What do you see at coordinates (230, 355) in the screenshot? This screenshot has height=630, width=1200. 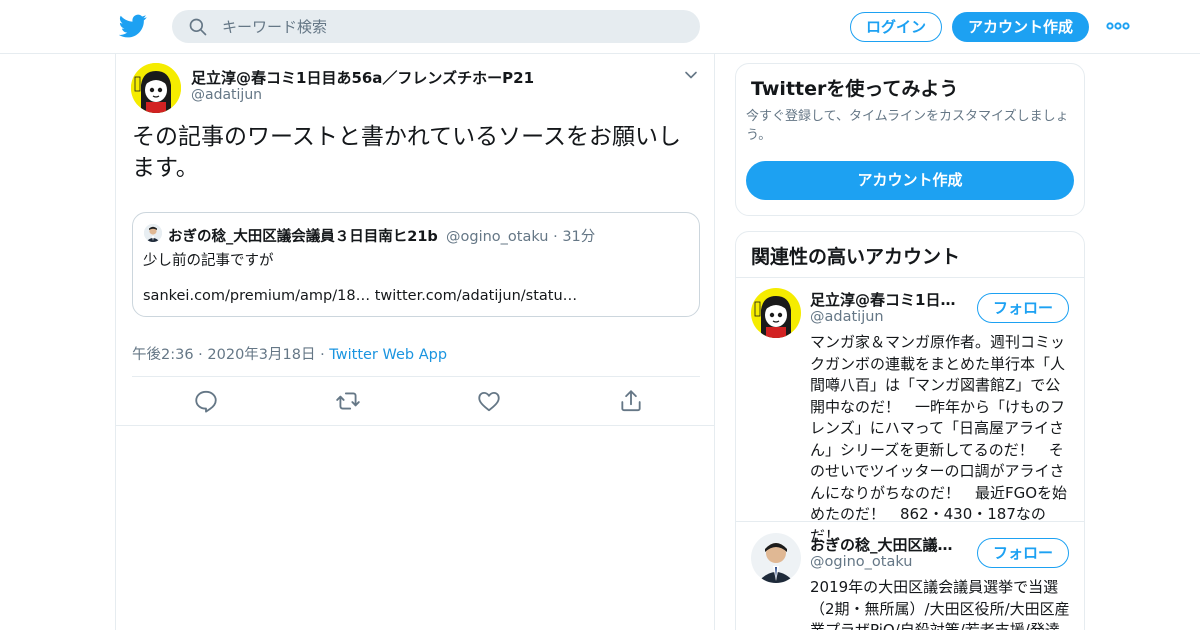 I see `tweet-timestamp: 午後2:36 · 2020年3月18日 ·` at bounding box center [230, 355].